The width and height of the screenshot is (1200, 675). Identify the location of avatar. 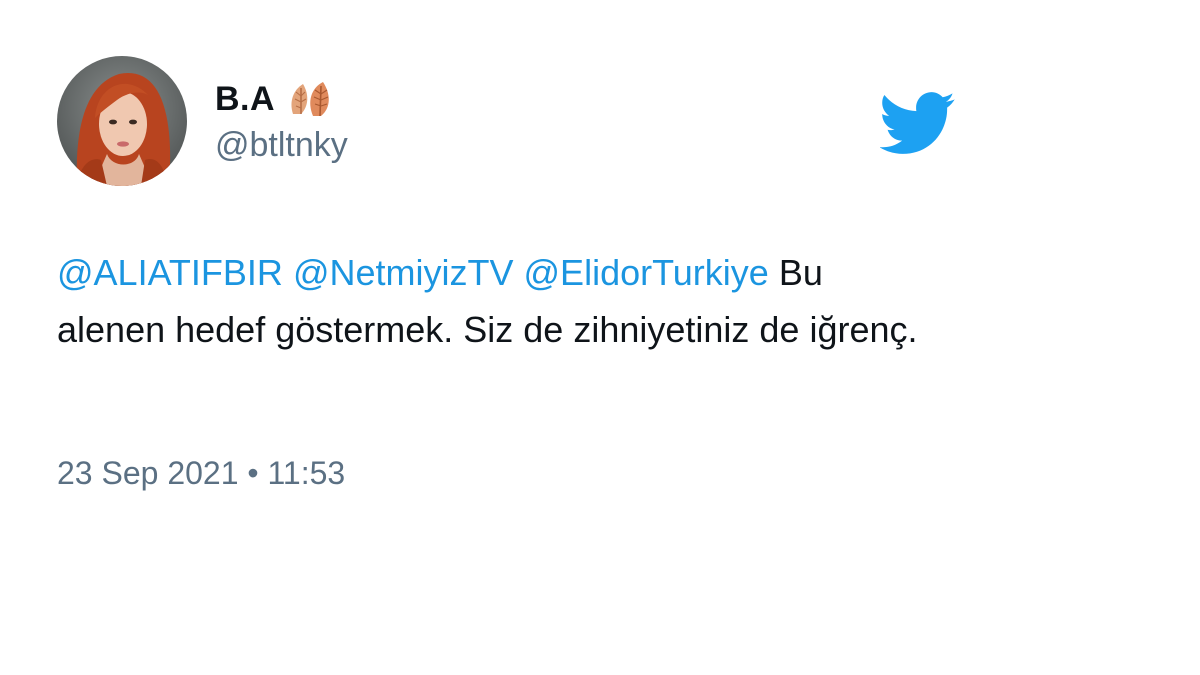
(122, 121).